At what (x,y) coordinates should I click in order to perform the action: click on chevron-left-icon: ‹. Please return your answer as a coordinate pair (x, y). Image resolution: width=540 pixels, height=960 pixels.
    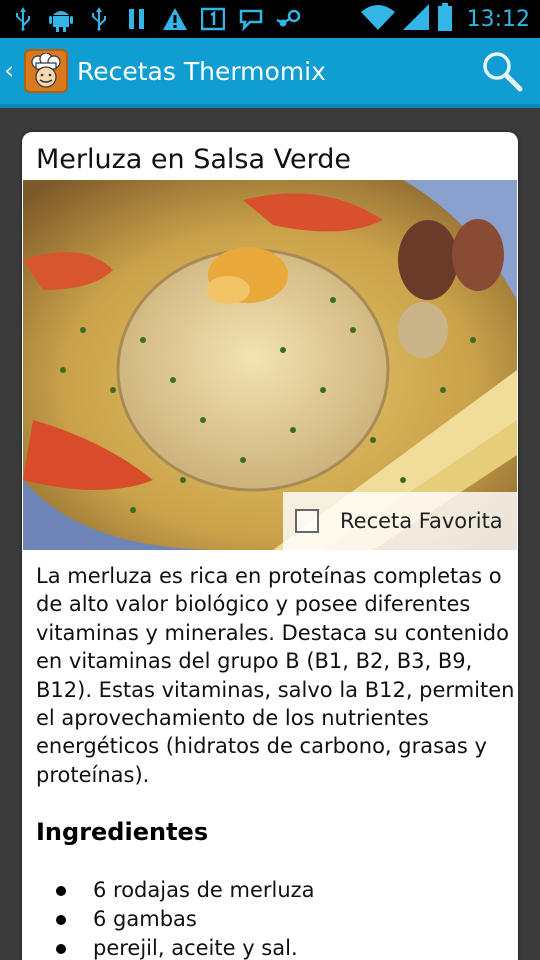
    Looking at the image, I should click on (12, 71).